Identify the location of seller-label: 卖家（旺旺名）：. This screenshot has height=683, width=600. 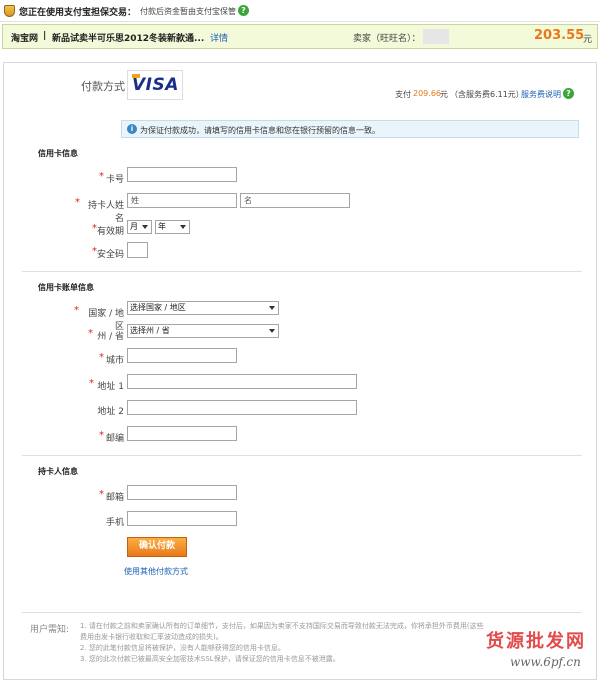
(387, 39).